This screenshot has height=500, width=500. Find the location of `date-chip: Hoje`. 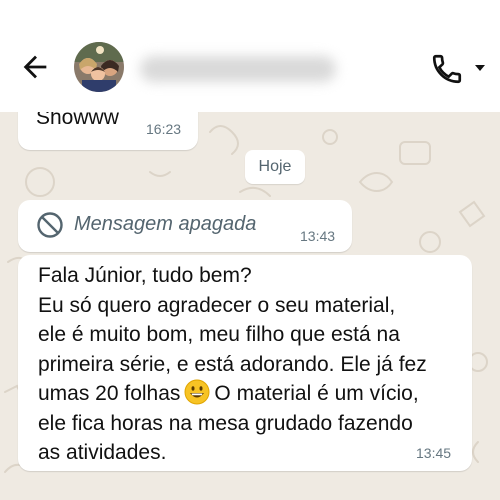

date-chip: Hoje is located at coordinates (275, 167).